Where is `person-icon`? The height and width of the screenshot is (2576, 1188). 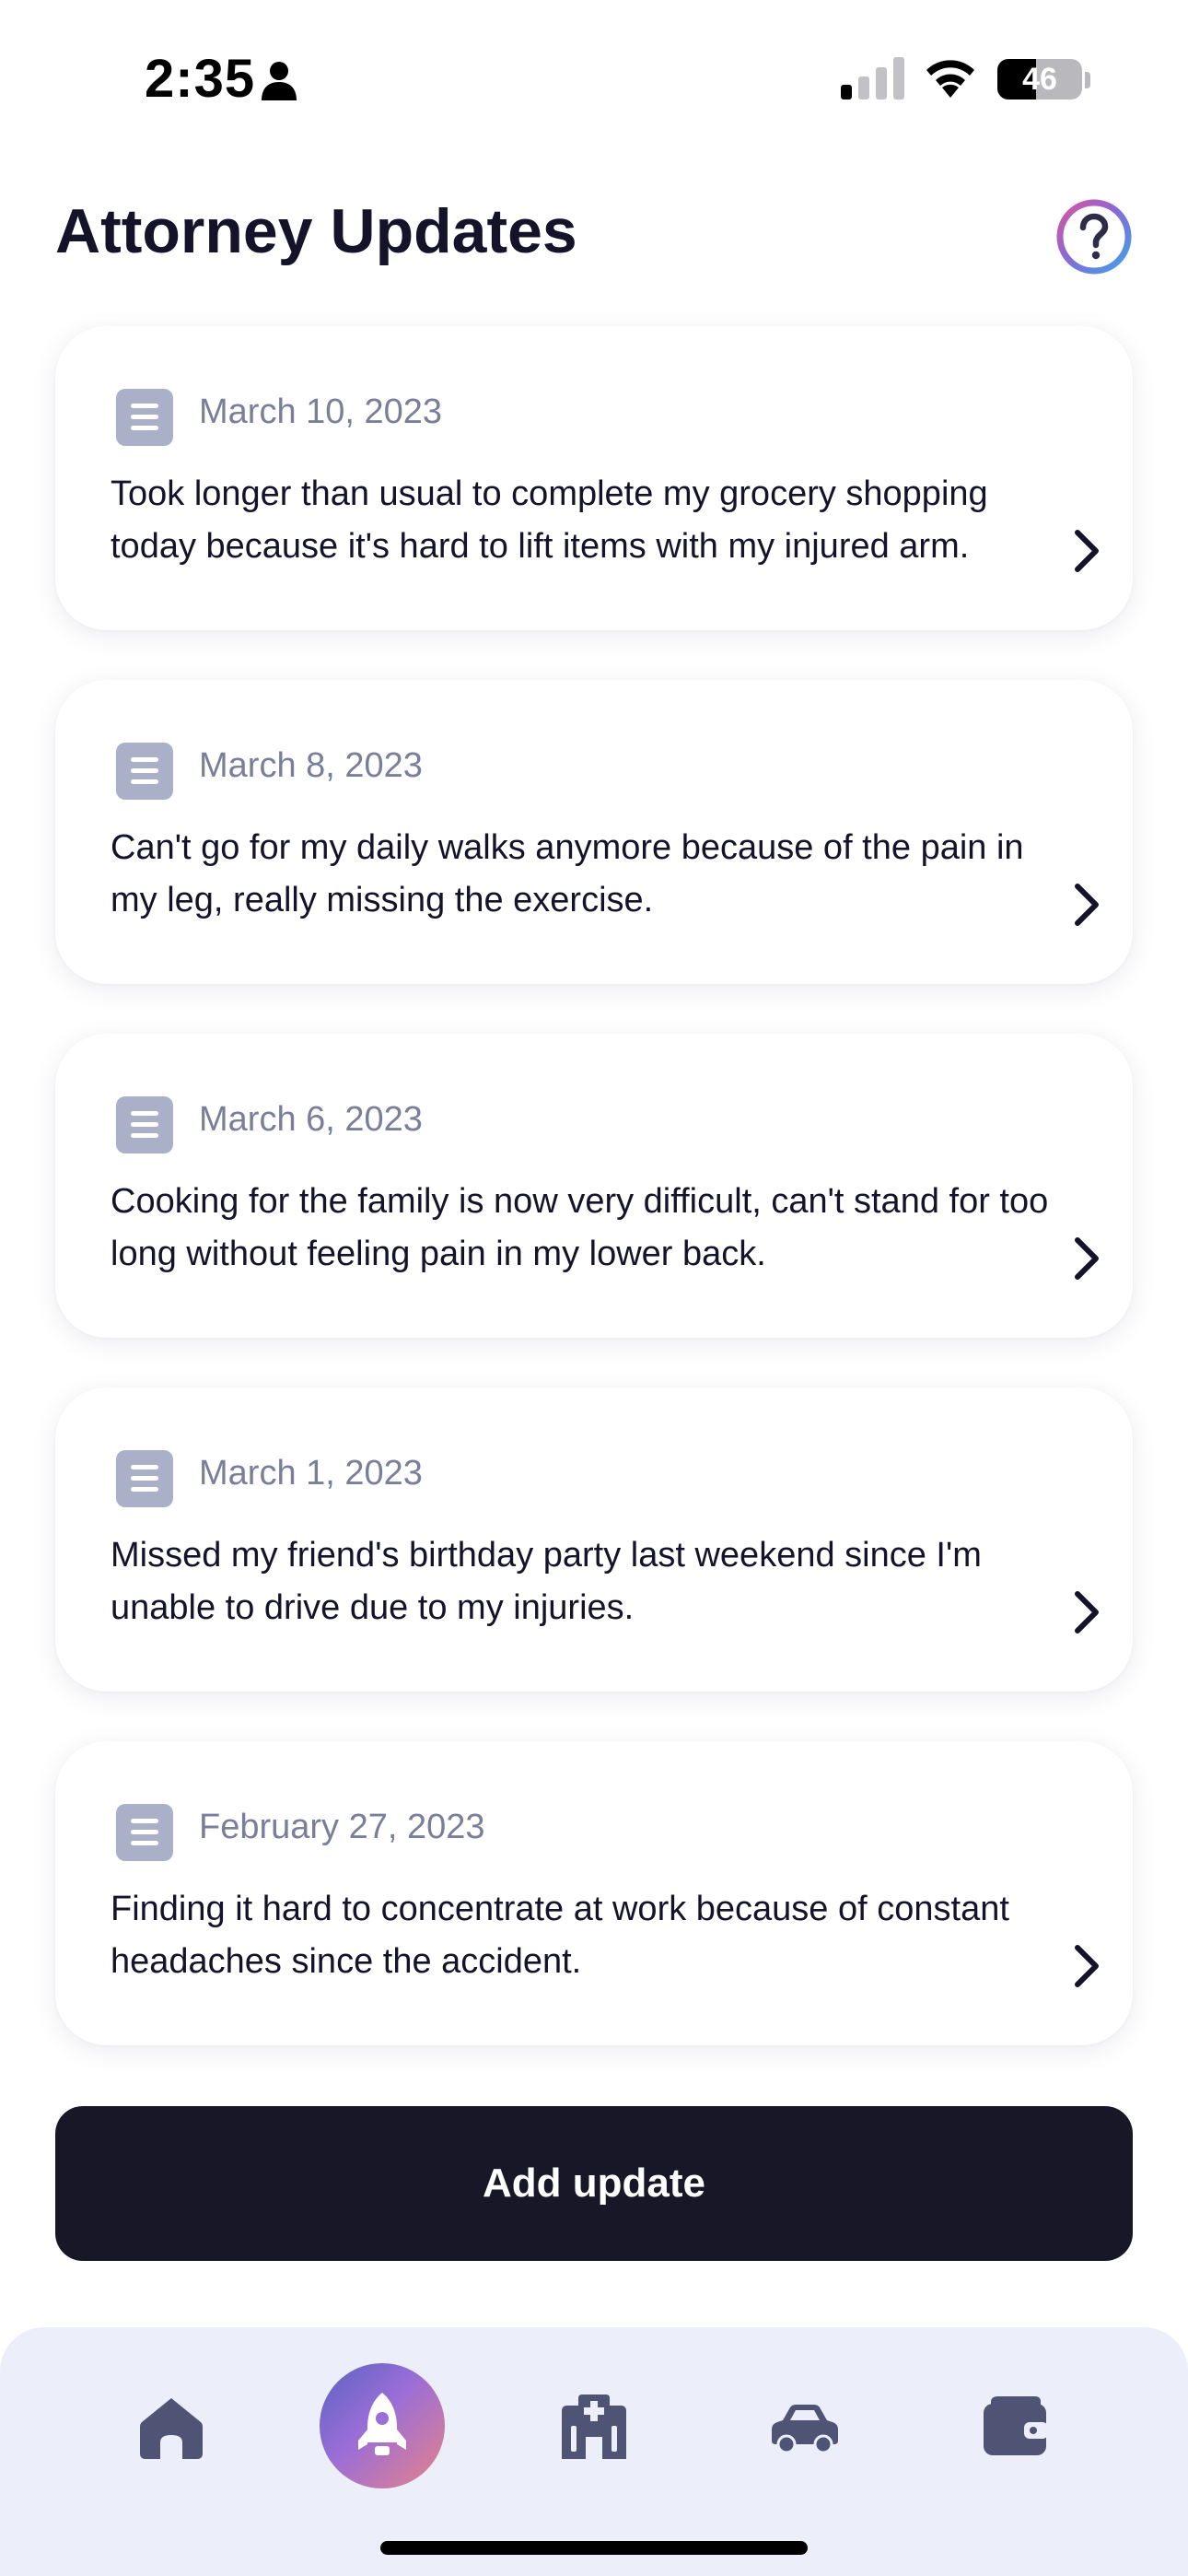
person-icon is located at coordinates (279, 81).